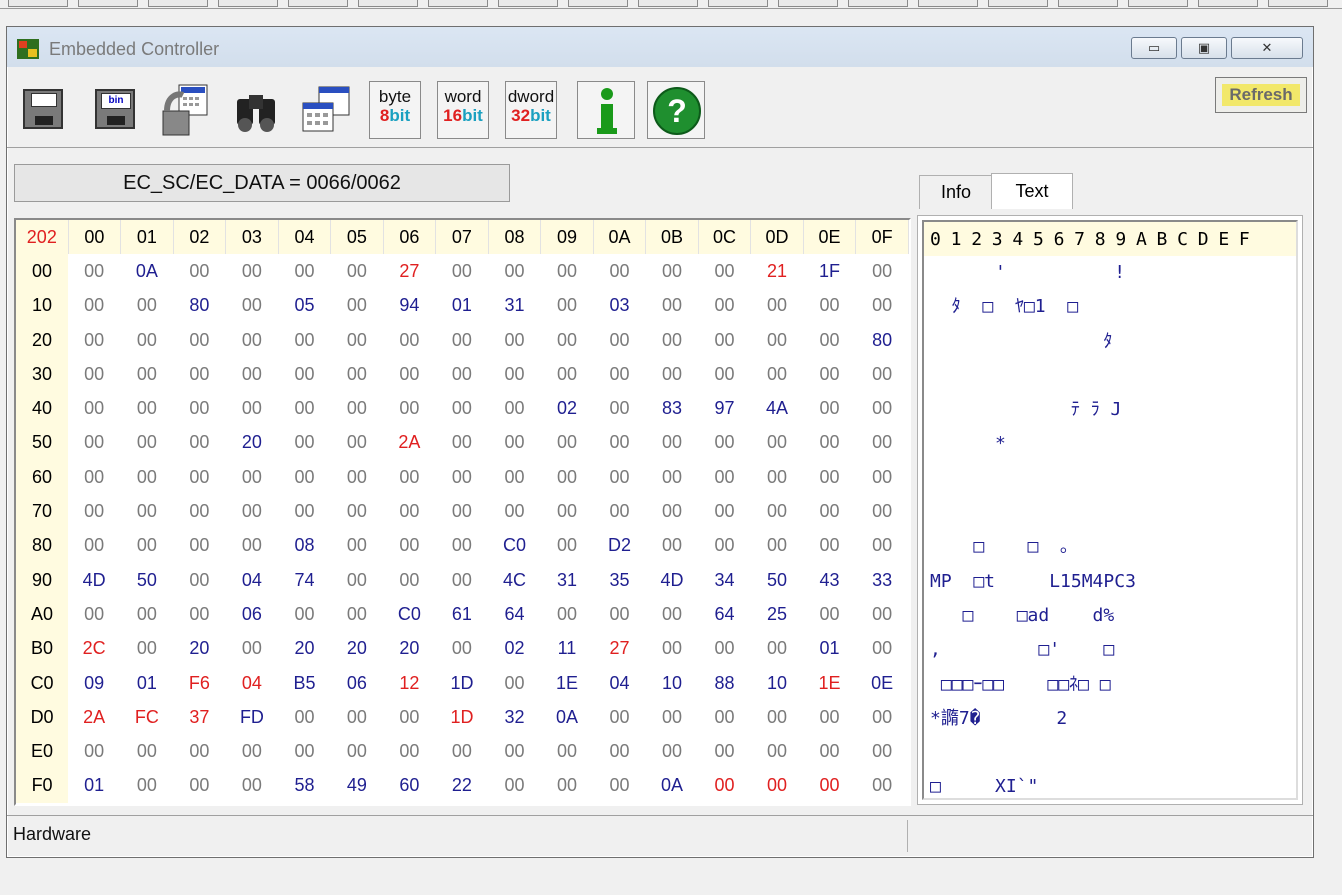 This screenshot has height=895, width=1342. What do you see at coordinates (1204, 48) in the screenshot?
I see `maximize-button: ▣` at bounding box center [1204, 48].